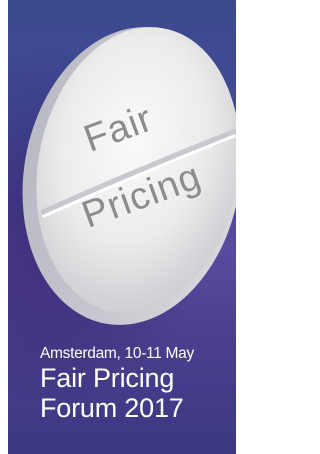 The width and height of the screenshot is (320, 454). Describe the element at coordinates (112, 408) in the screenshot. I see `event-title-line2: Forum 2017` at that location.